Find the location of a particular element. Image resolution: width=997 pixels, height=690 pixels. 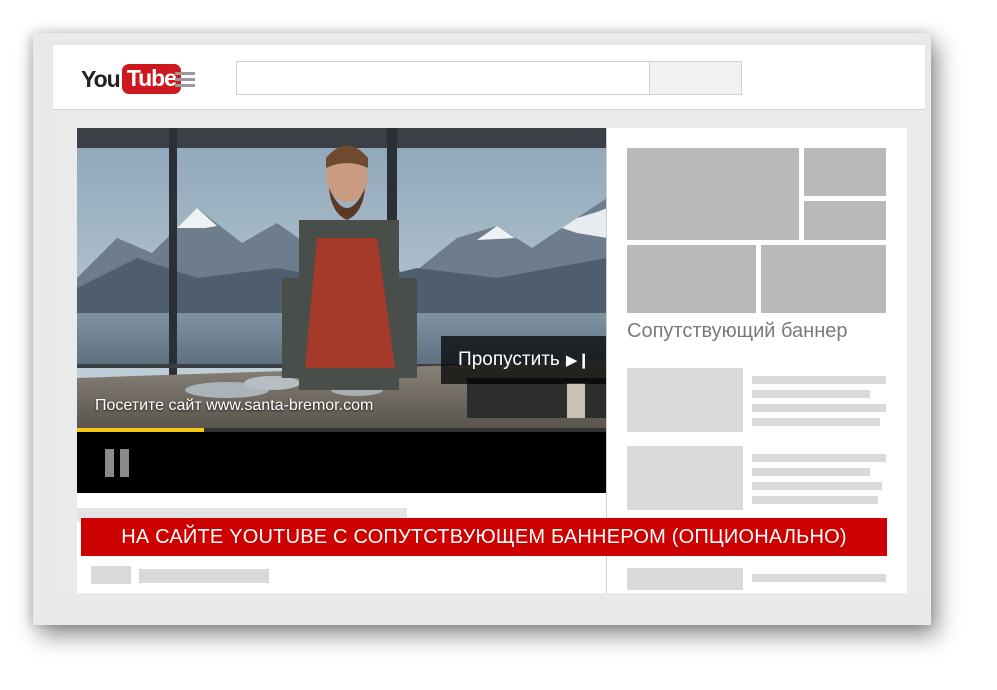

logo-you-text: You is located at coordinates (101, 78).